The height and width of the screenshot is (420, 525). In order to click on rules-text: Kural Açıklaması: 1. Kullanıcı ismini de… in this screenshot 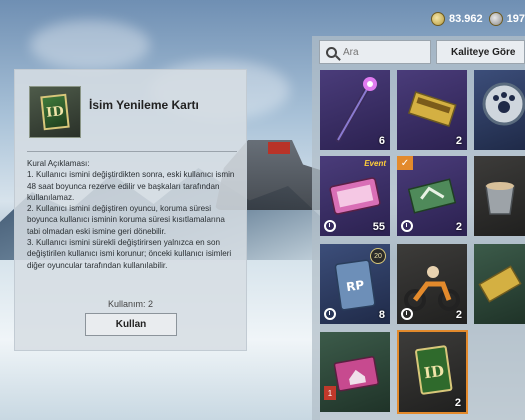, I will do `click(133, 214)`.